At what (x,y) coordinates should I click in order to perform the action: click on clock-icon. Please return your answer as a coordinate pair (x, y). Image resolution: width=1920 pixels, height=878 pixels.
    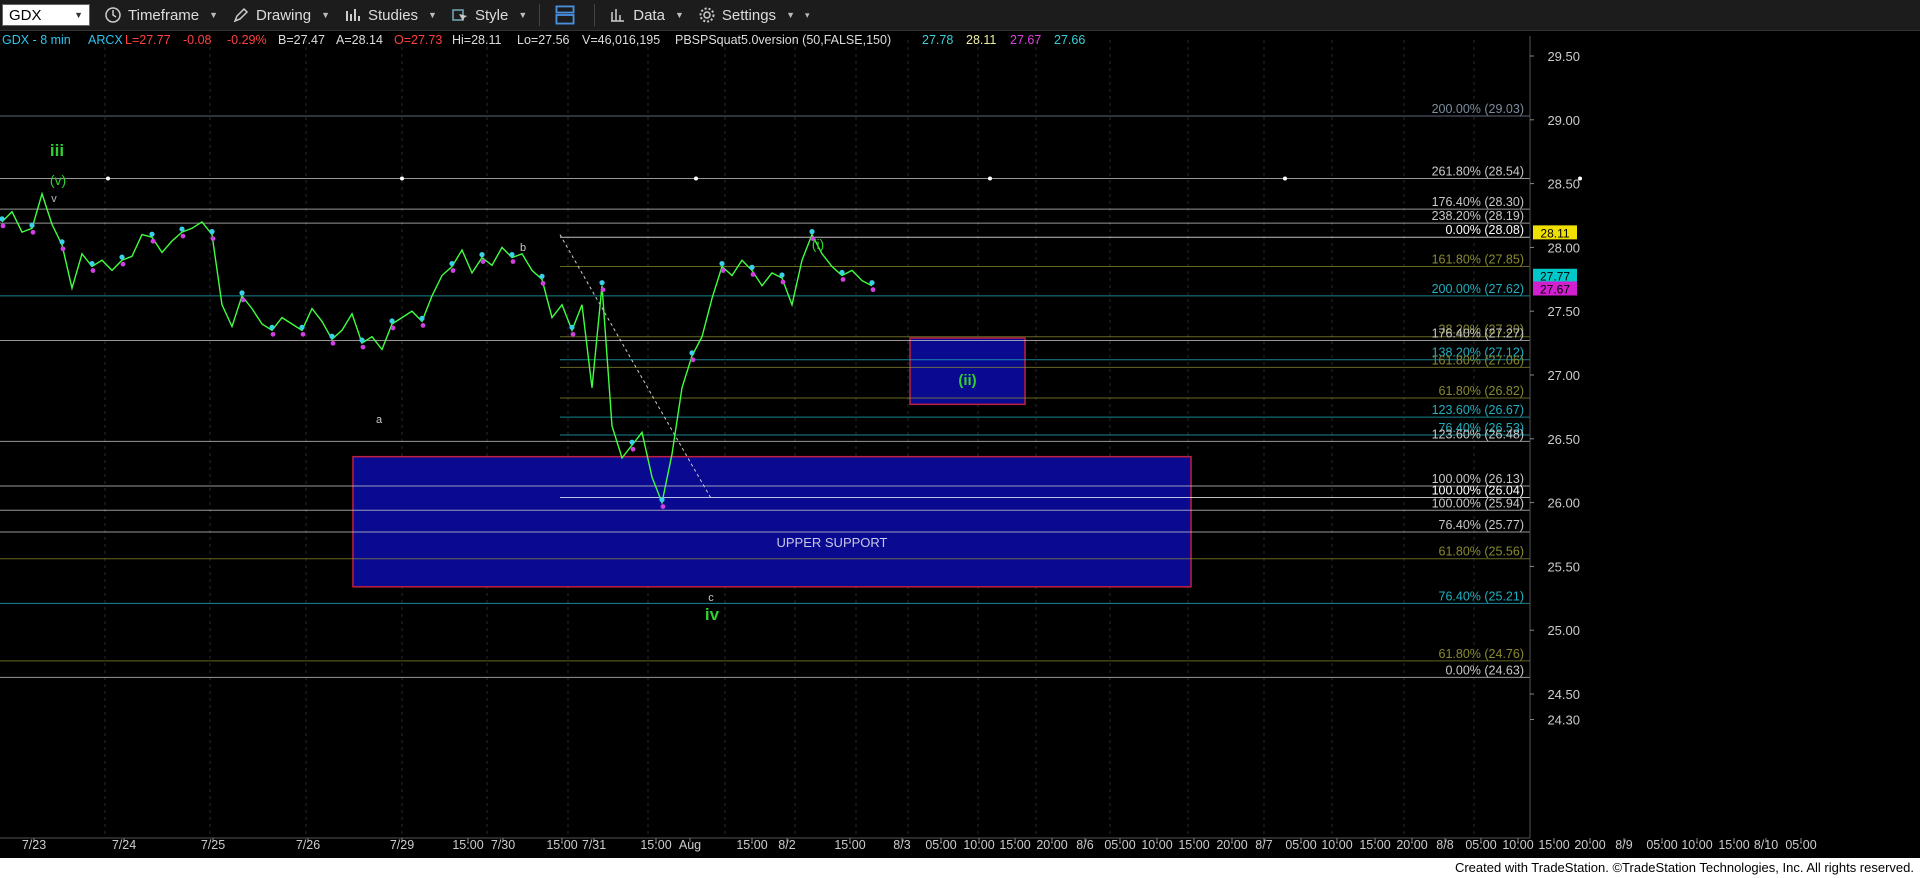
    Looking at the image, I should click on (113, 15).